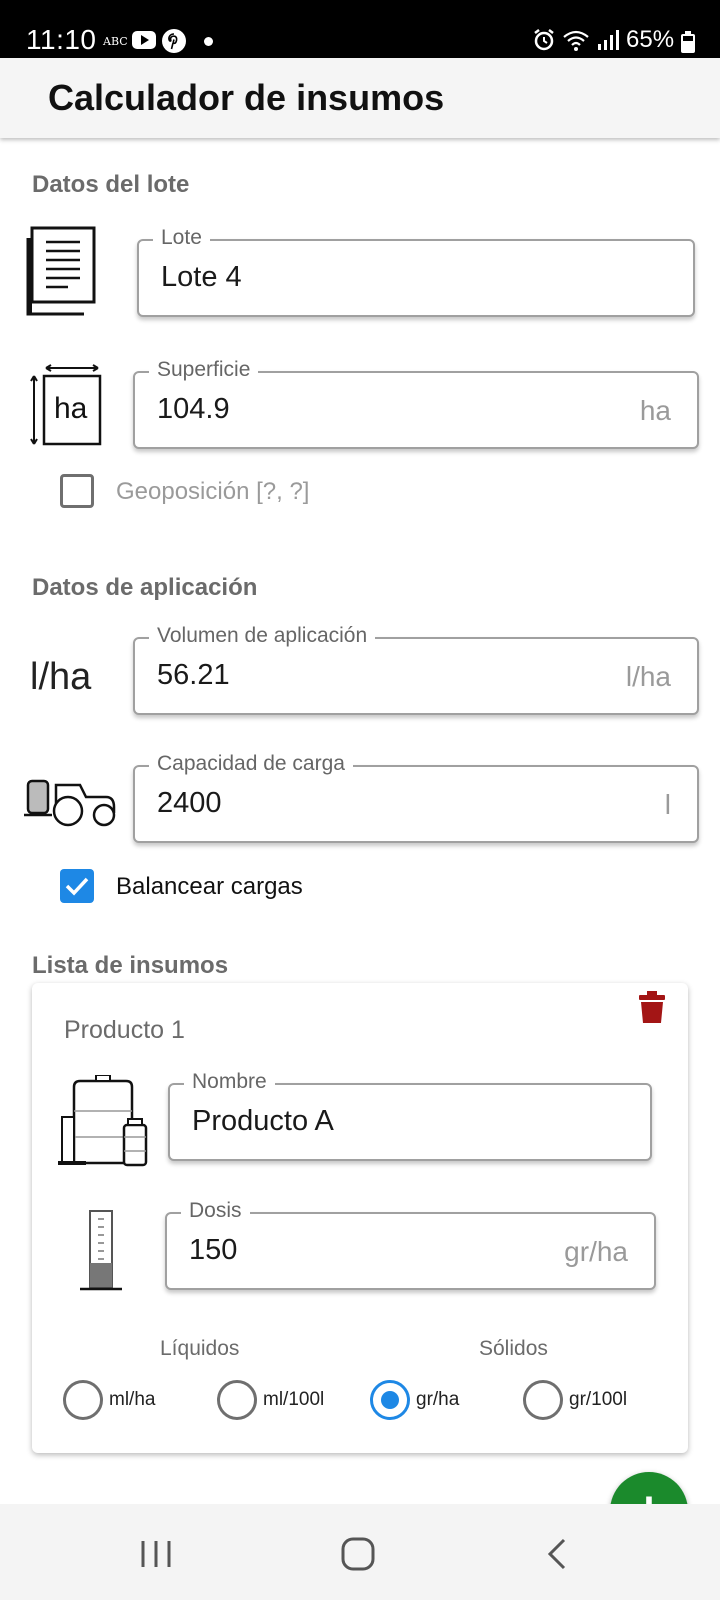  I want to click on capacidad-field-value: 2400, so click(189, 803).